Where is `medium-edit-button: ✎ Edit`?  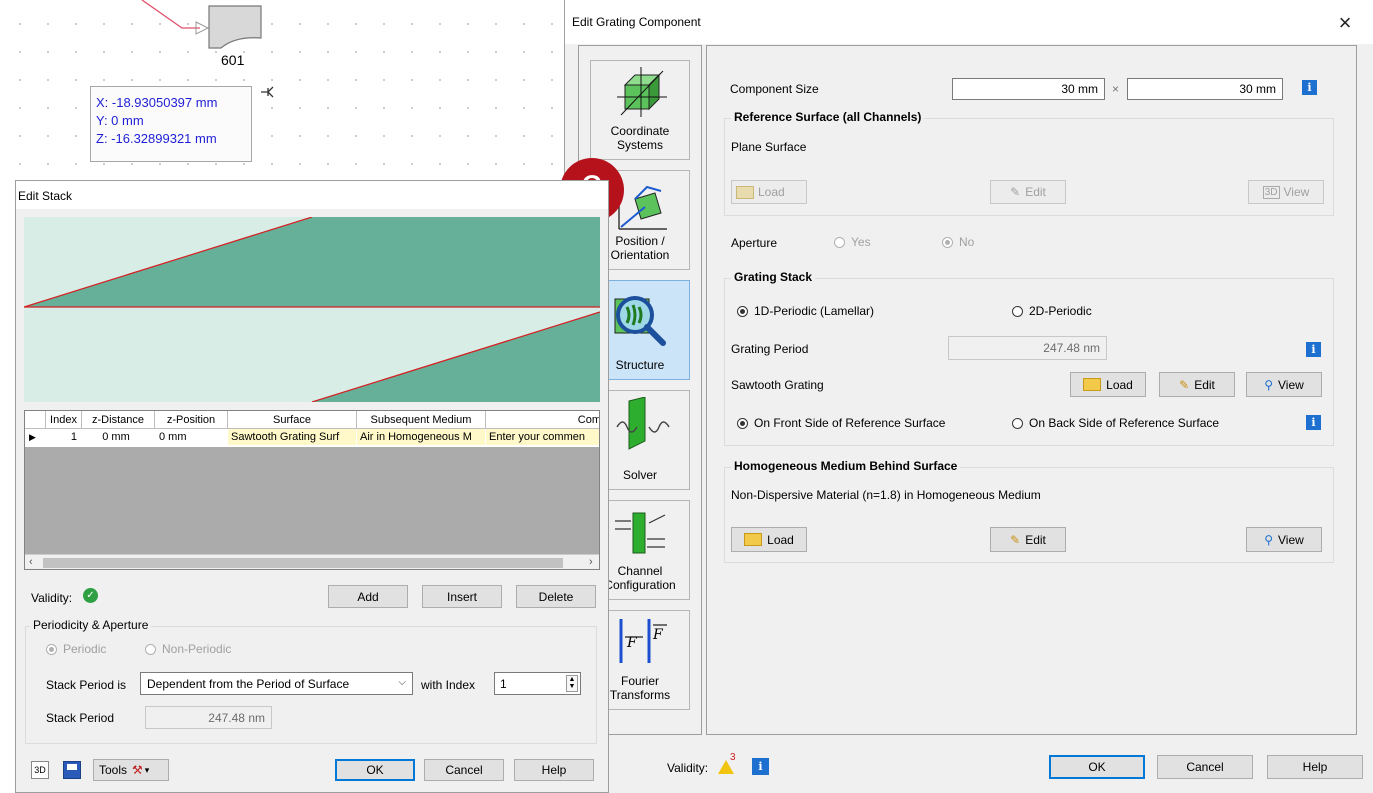
medium-edit-button: ✎ Edit is located at coordinates (1028, 539).